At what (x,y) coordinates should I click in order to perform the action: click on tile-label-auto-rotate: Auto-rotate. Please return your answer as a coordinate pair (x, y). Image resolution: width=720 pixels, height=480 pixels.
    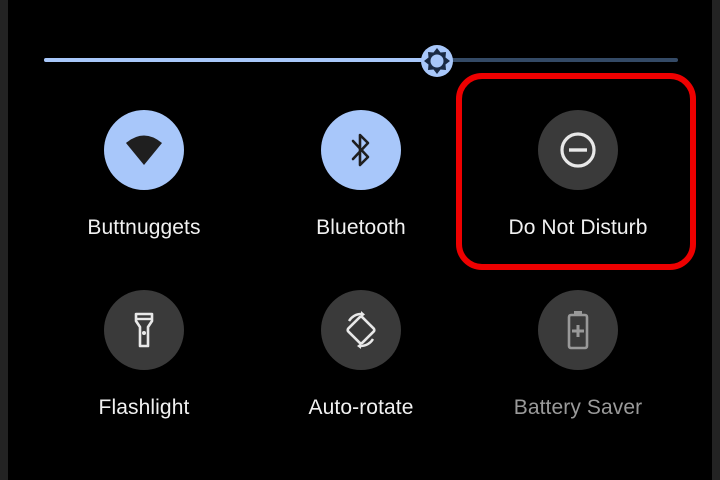
    Looking at the image, I should click on (361, 407).